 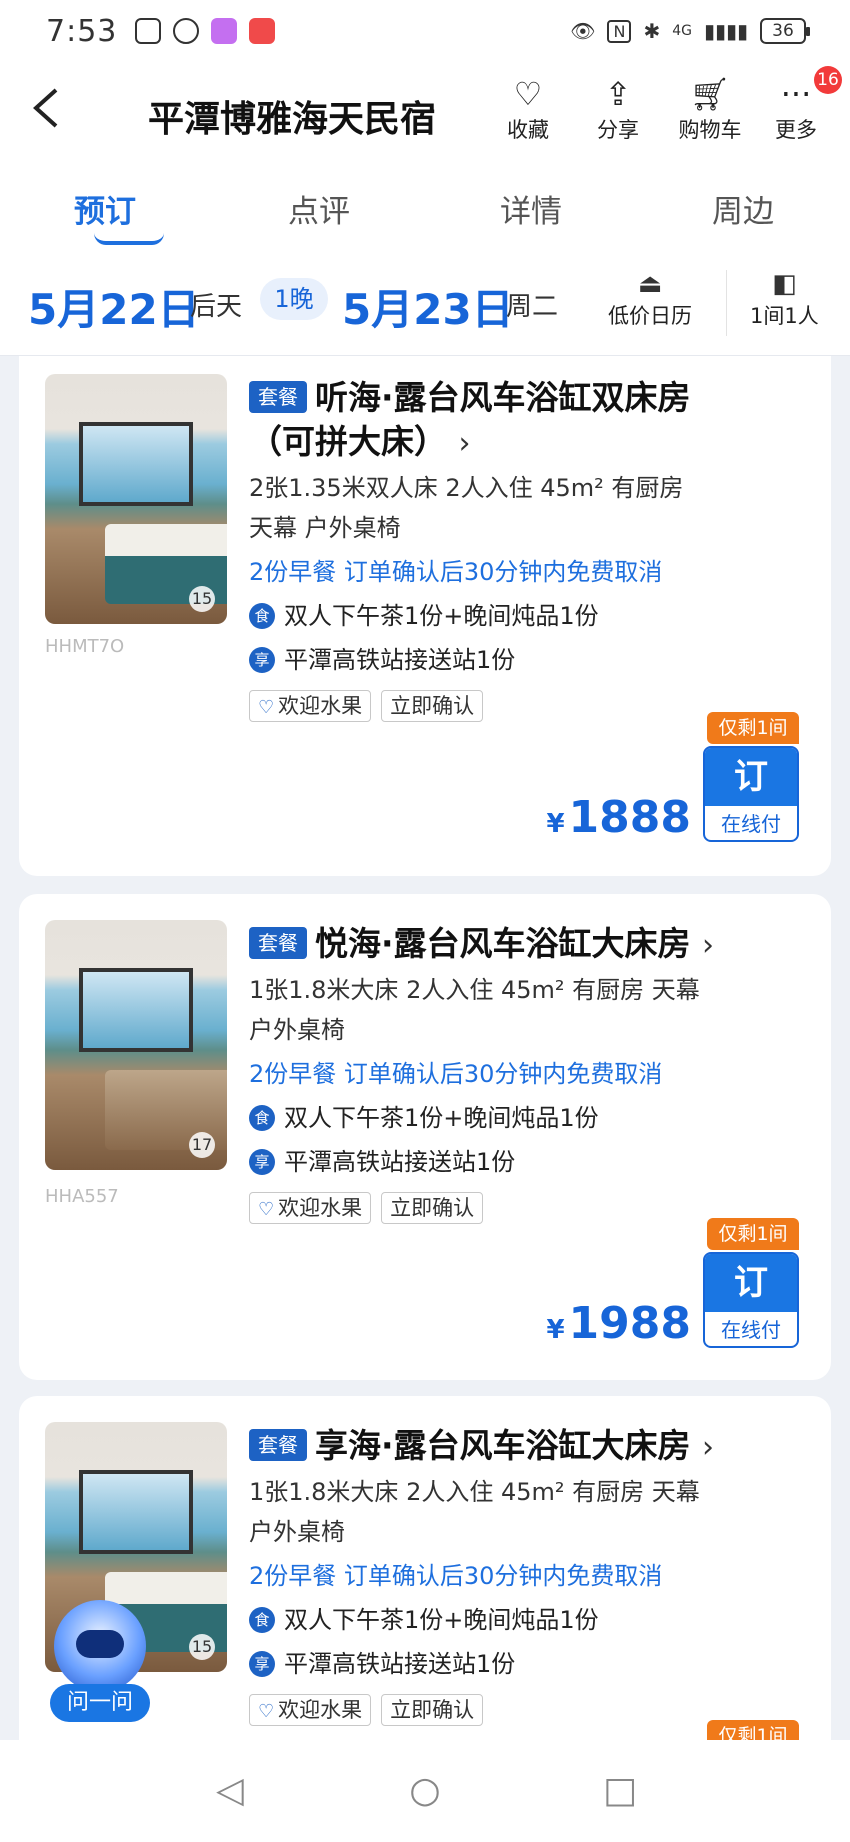 I want to click on calendar-icon: ⏏, so click(x=650, y=284).